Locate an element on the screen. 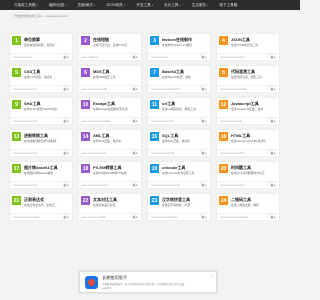 The image size is (320, 300). card-title: 单位换算 is located at coordinates (32, 40).